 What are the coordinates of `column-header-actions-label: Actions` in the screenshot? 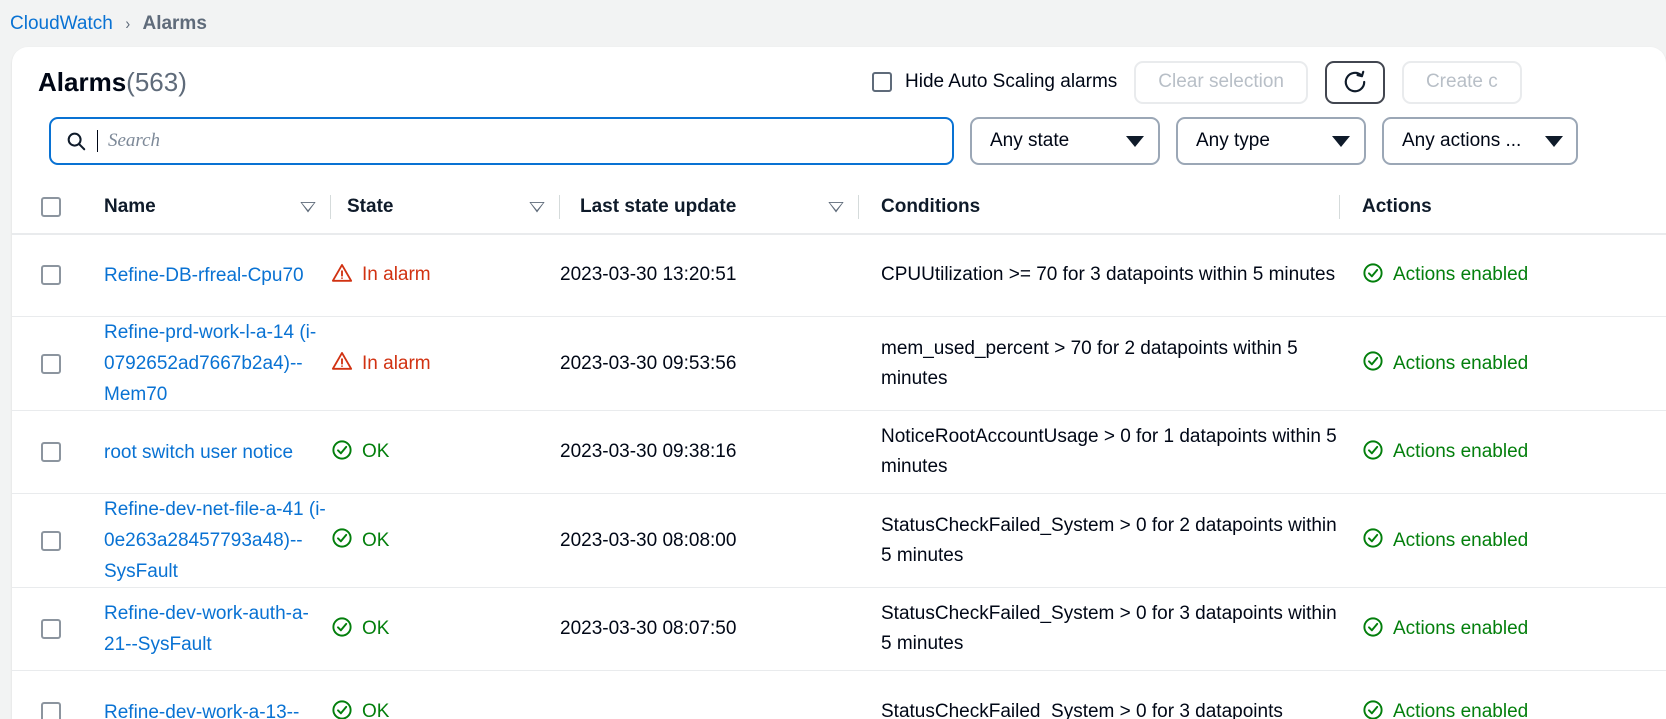 It's located at (1397, 206).